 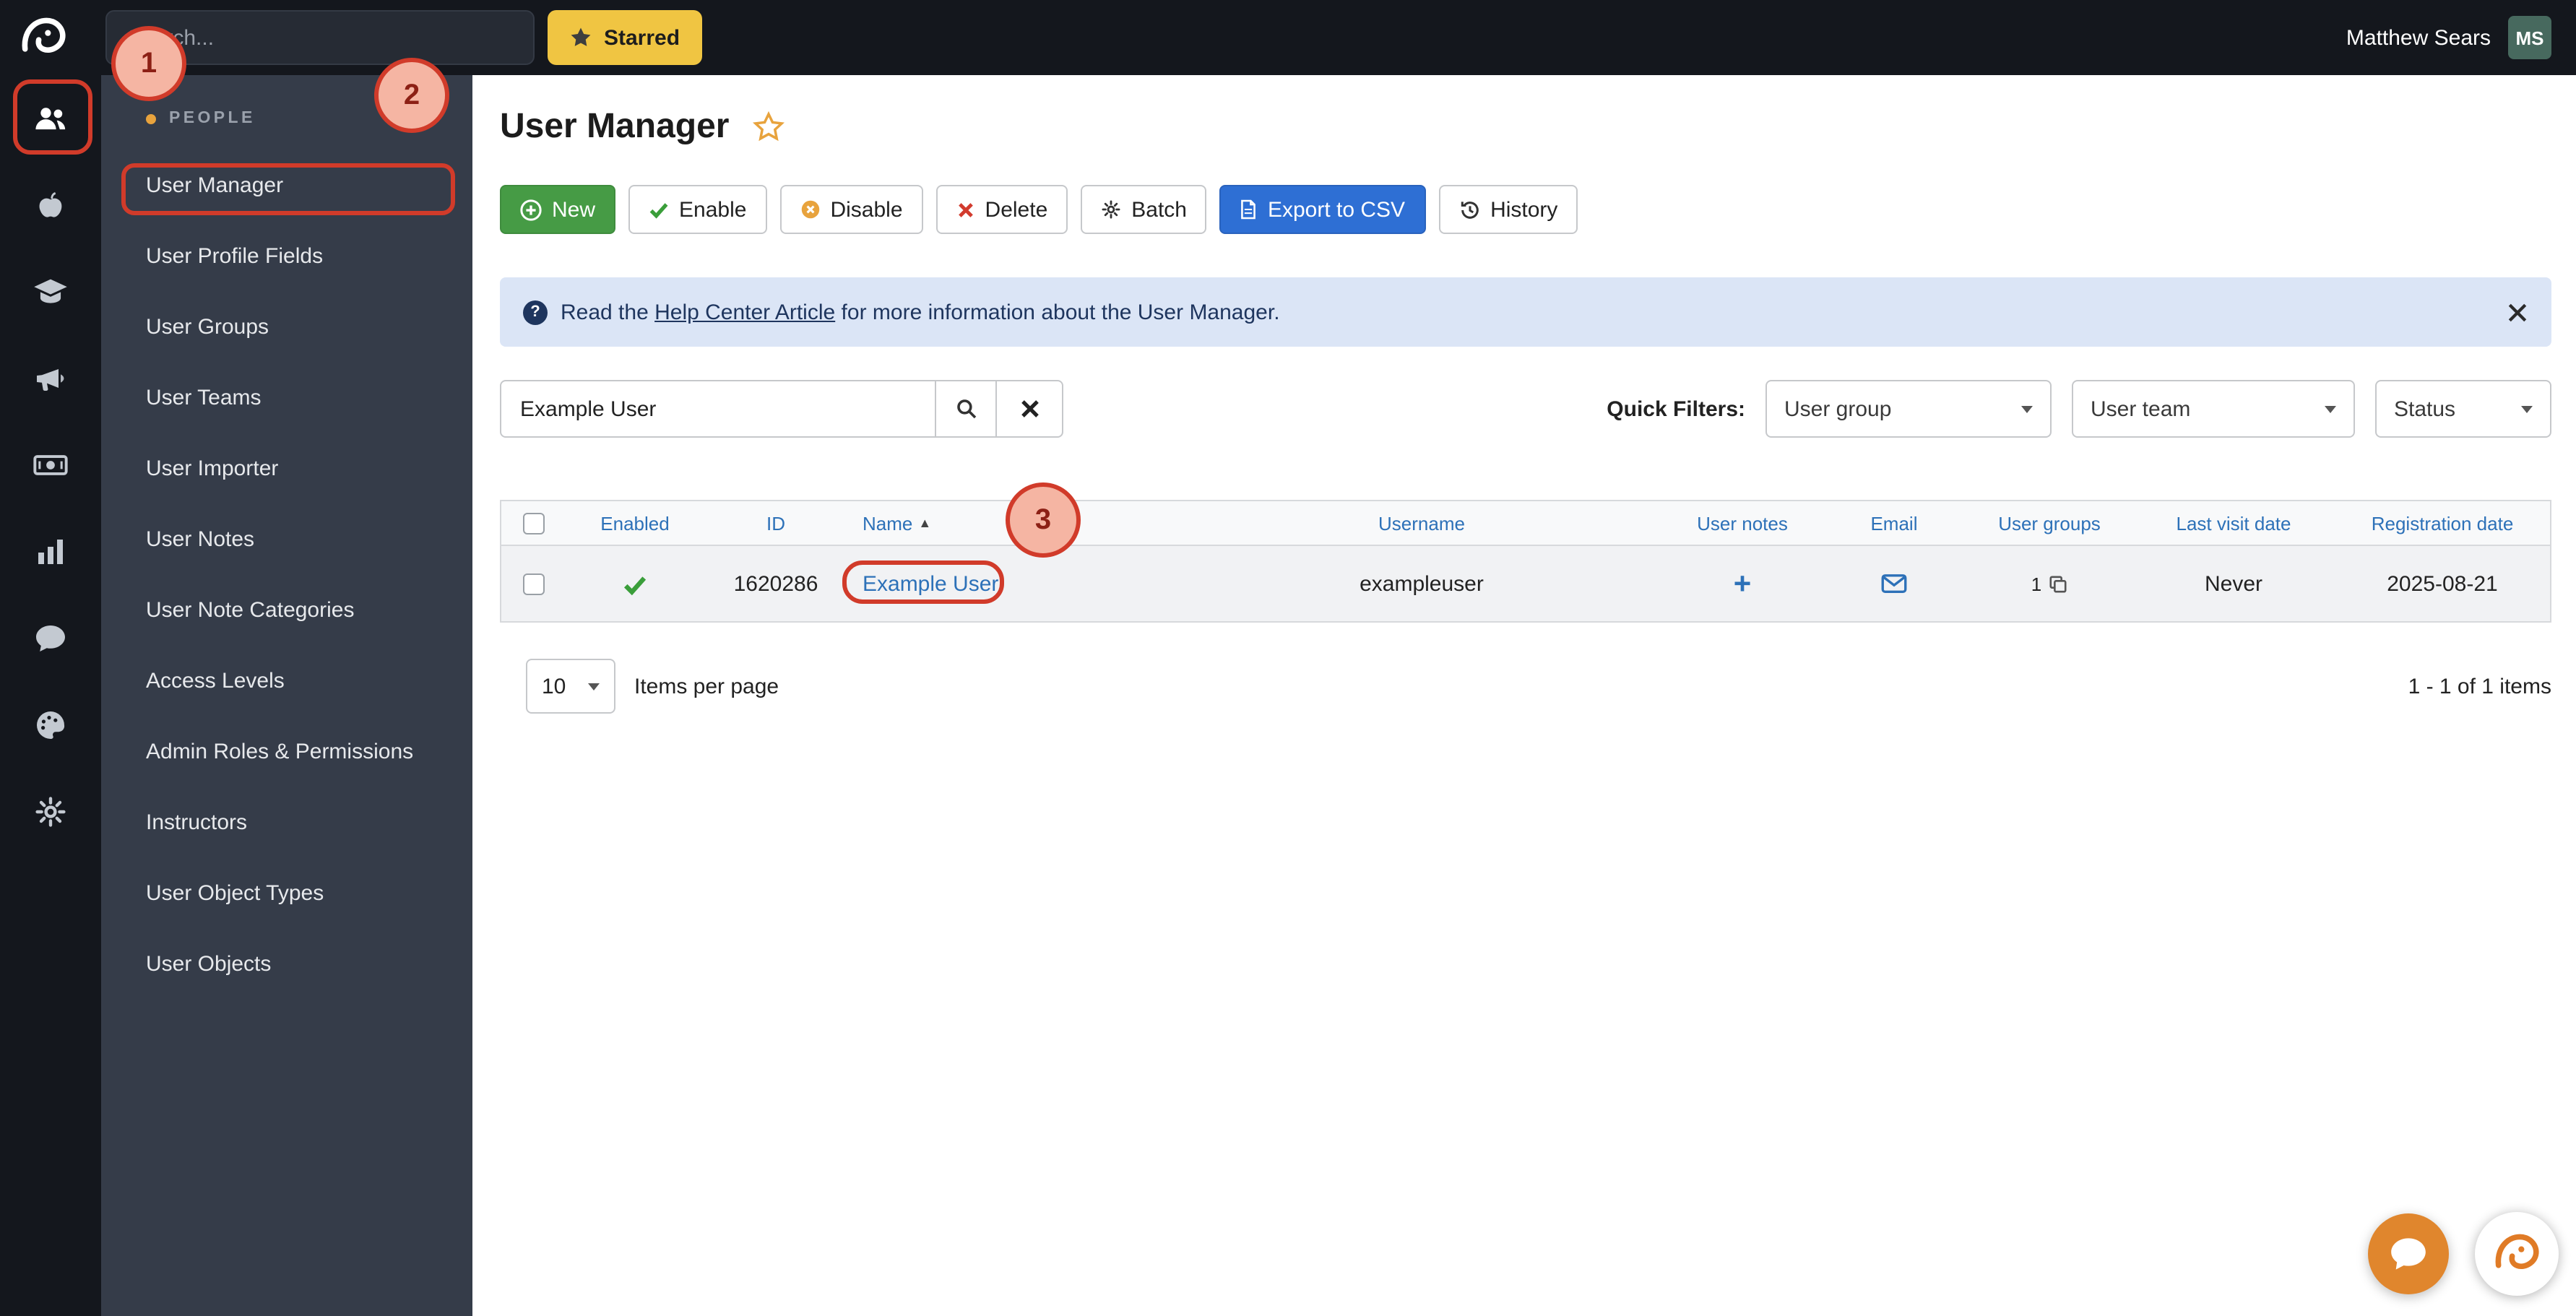 I want to click on sidebar-item-user-notes: User Notes, so click(x=286, y=539).